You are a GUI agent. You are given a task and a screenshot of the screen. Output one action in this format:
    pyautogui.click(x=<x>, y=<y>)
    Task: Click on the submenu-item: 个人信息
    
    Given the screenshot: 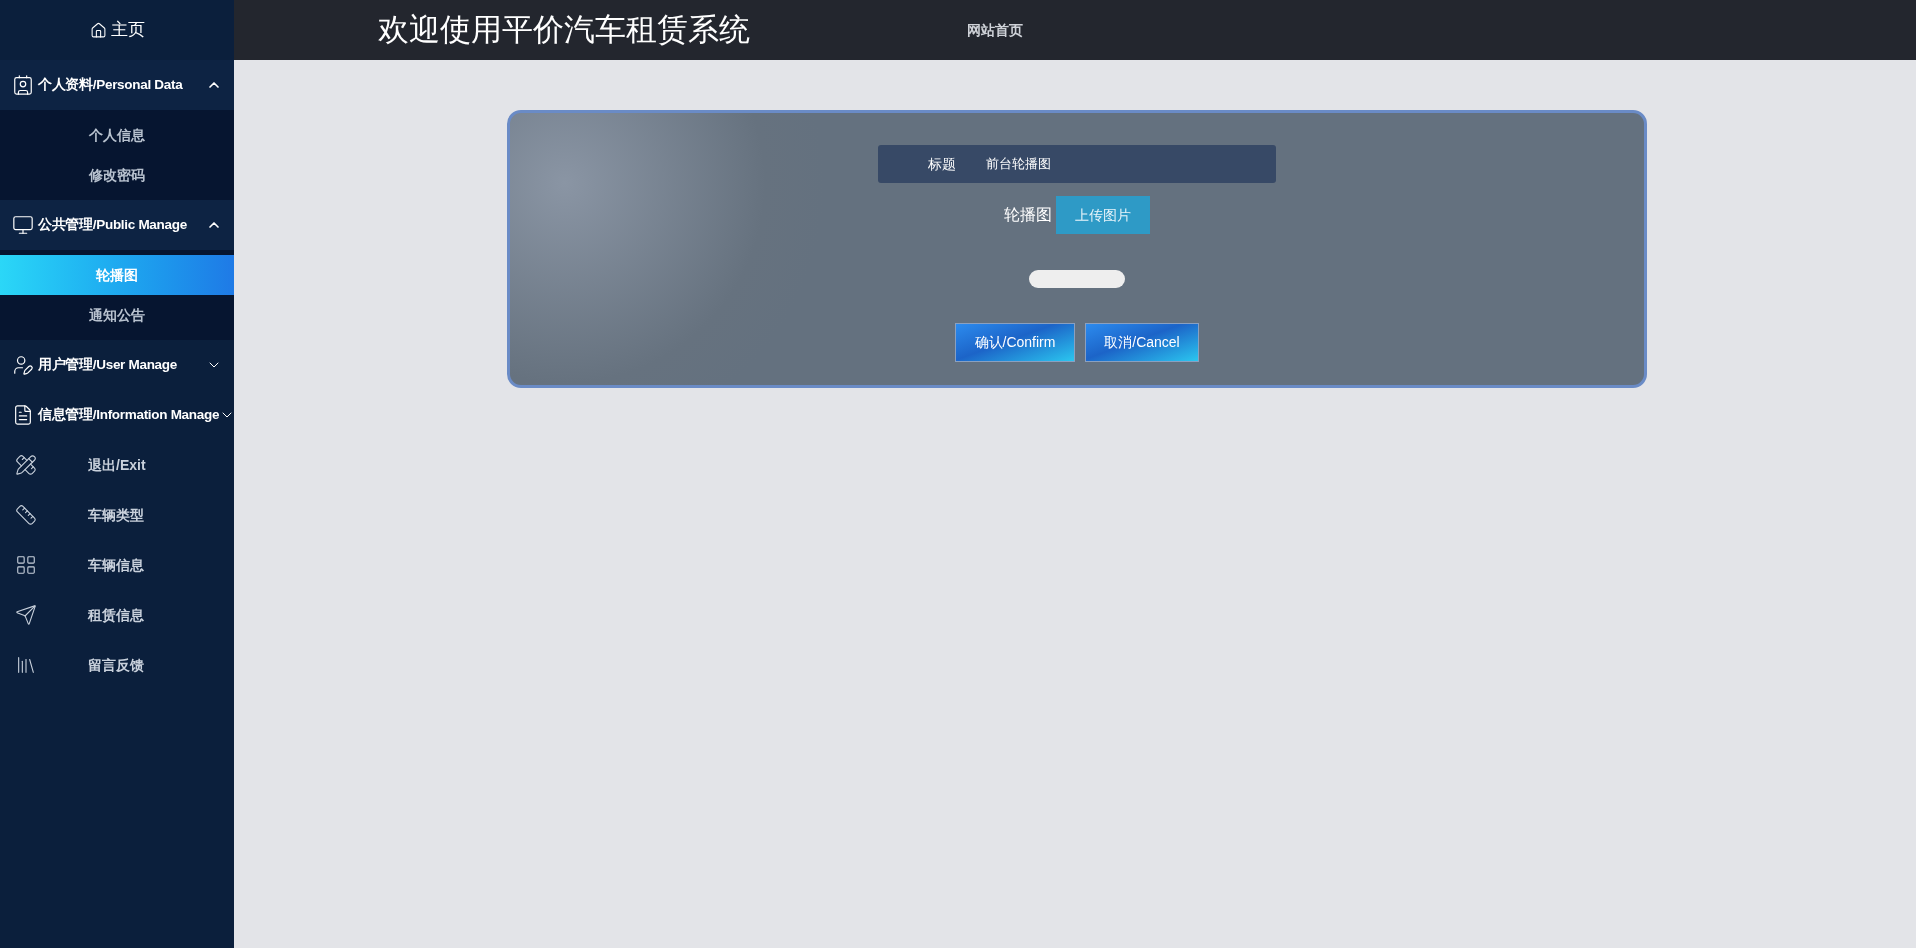 What is the action you would take?
    pyautogui.click(x=117, y=135)
    